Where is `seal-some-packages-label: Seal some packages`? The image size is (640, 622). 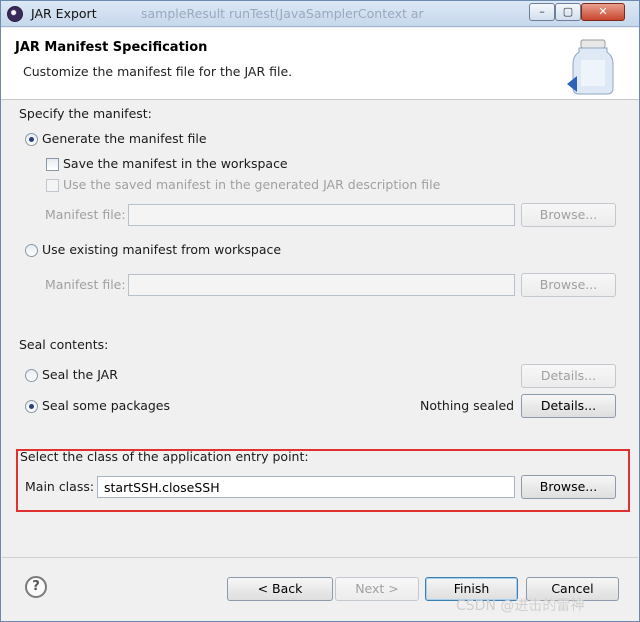 seal-some-packages-label: Seal some packages is located at coordinates (106, 405).